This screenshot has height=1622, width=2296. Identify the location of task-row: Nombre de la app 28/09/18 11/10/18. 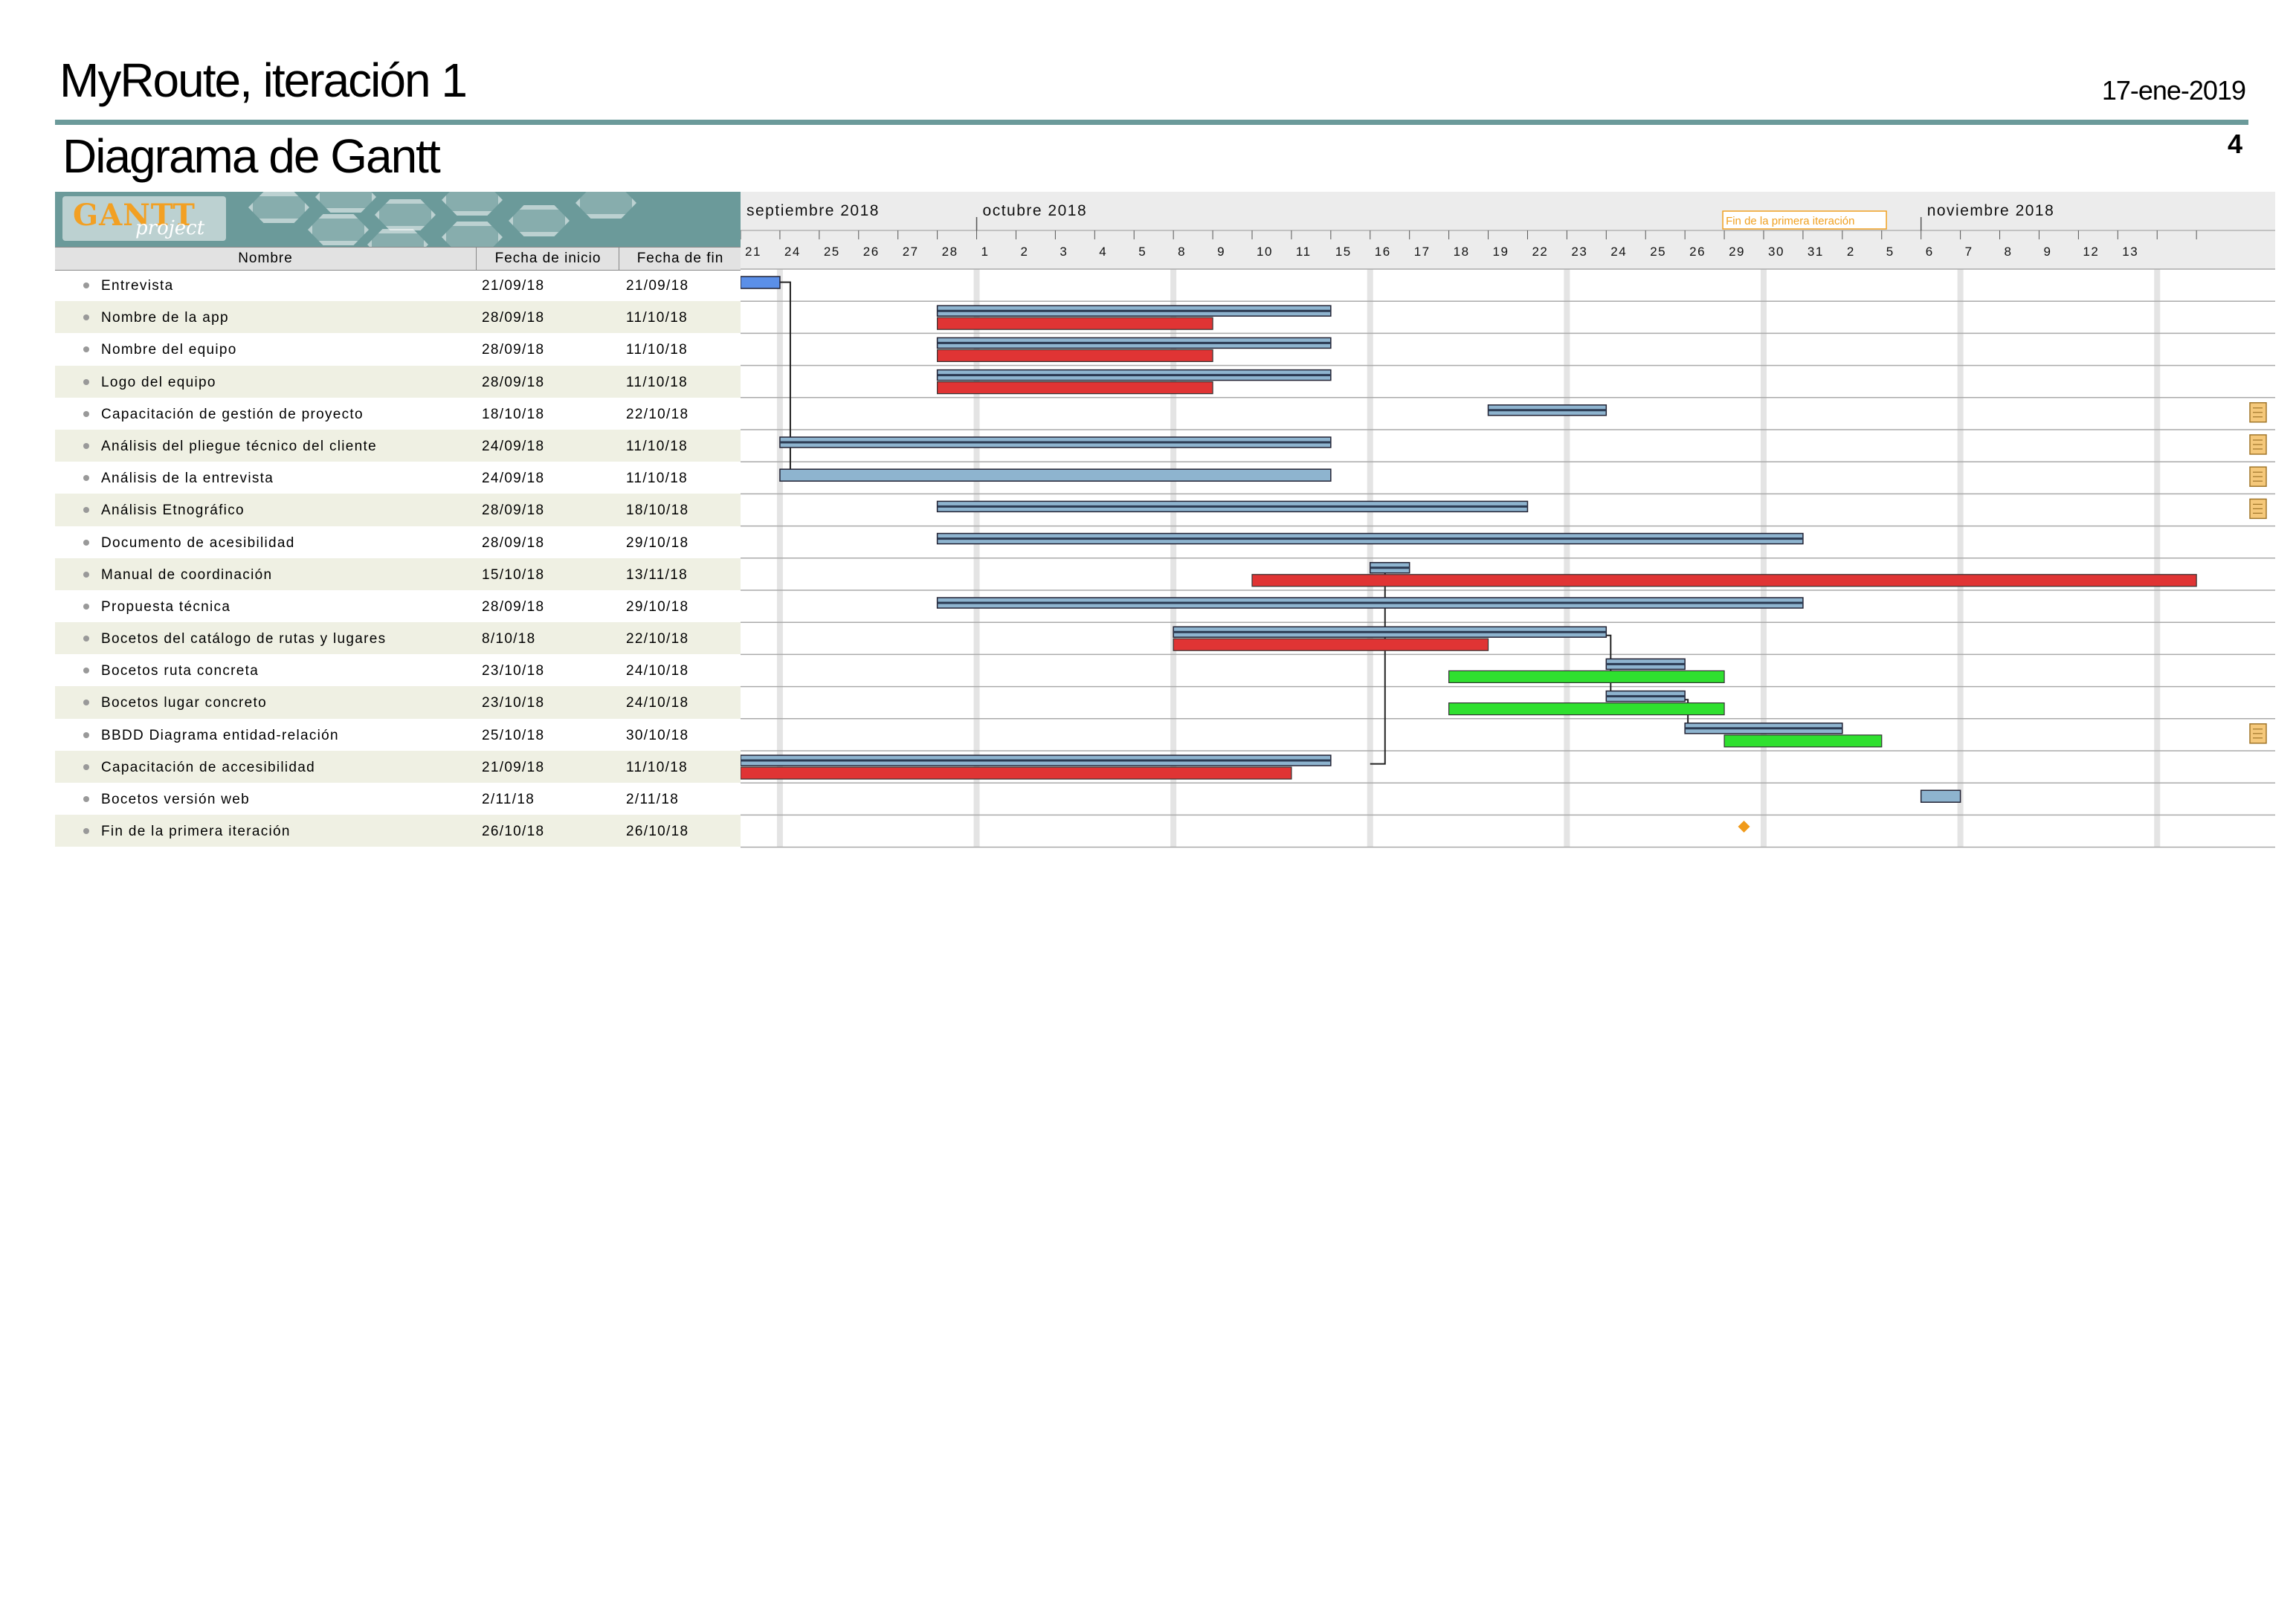
(398, 317).